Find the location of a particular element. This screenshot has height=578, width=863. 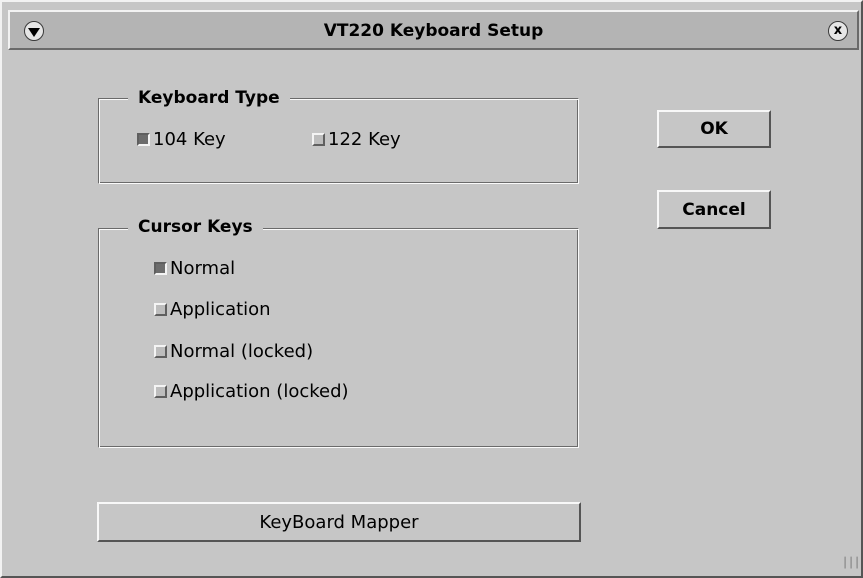

option-label: 122 Key is located at coordinates (364, 139).